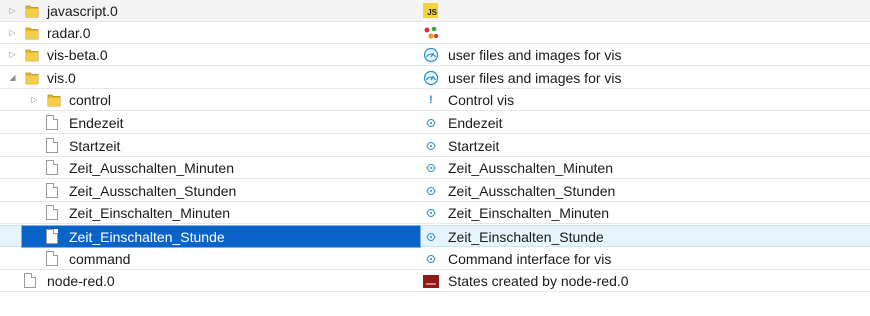 The height and width of the screenshot is (316, 870). I want to click on object-description: Endezeit, so click(475, 123).